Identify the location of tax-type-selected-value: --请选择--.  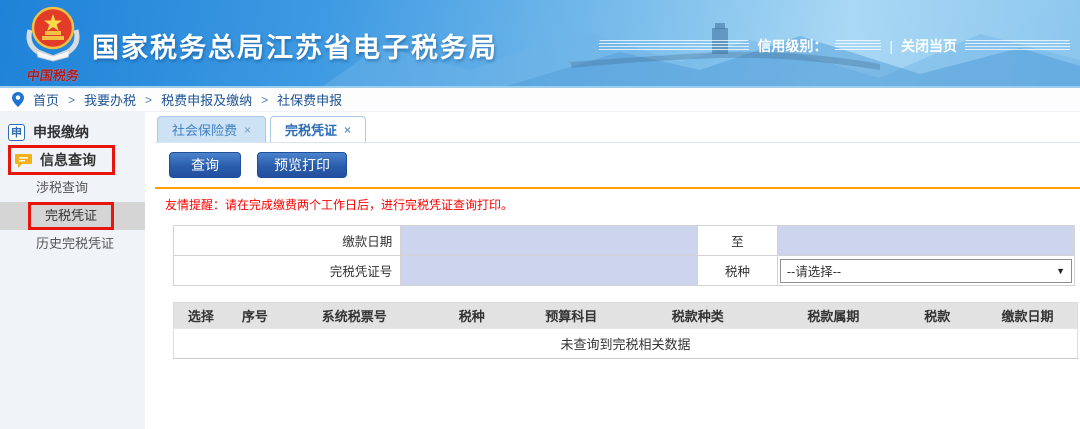
(814, 272).